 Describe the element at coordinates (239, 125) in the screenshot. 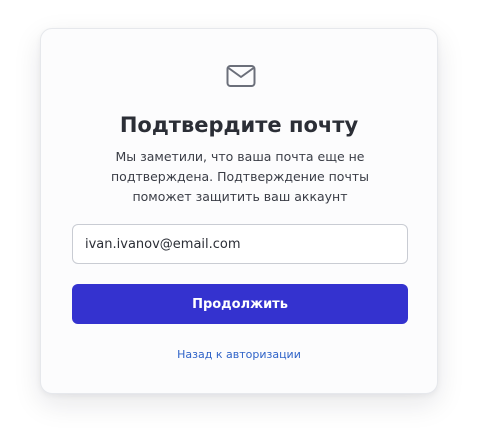

I see `page-title: Подтвердите почту` at that location.